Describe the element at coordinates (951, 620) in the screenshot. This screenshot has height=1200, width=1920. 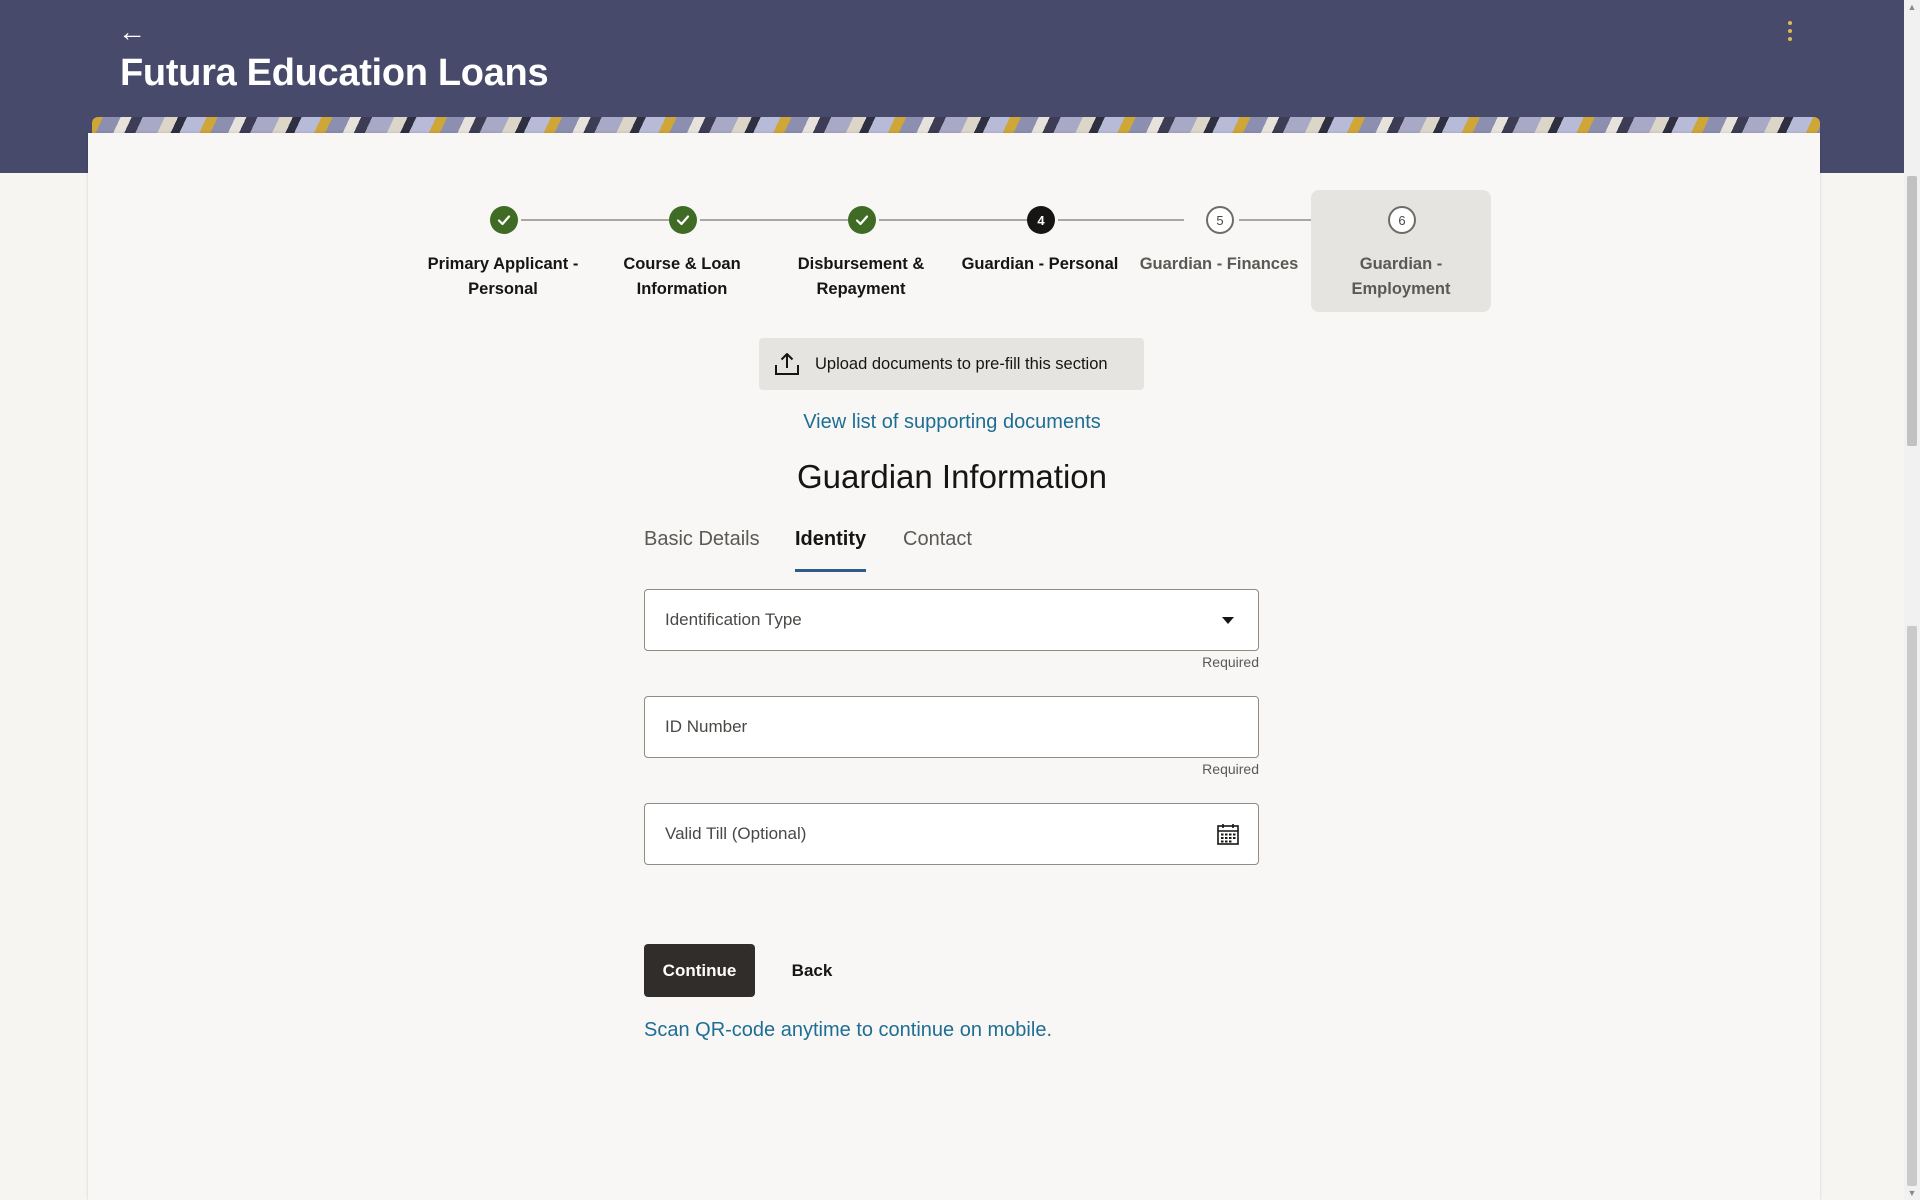
I see `identification-type-select: Identification Type` at that location.